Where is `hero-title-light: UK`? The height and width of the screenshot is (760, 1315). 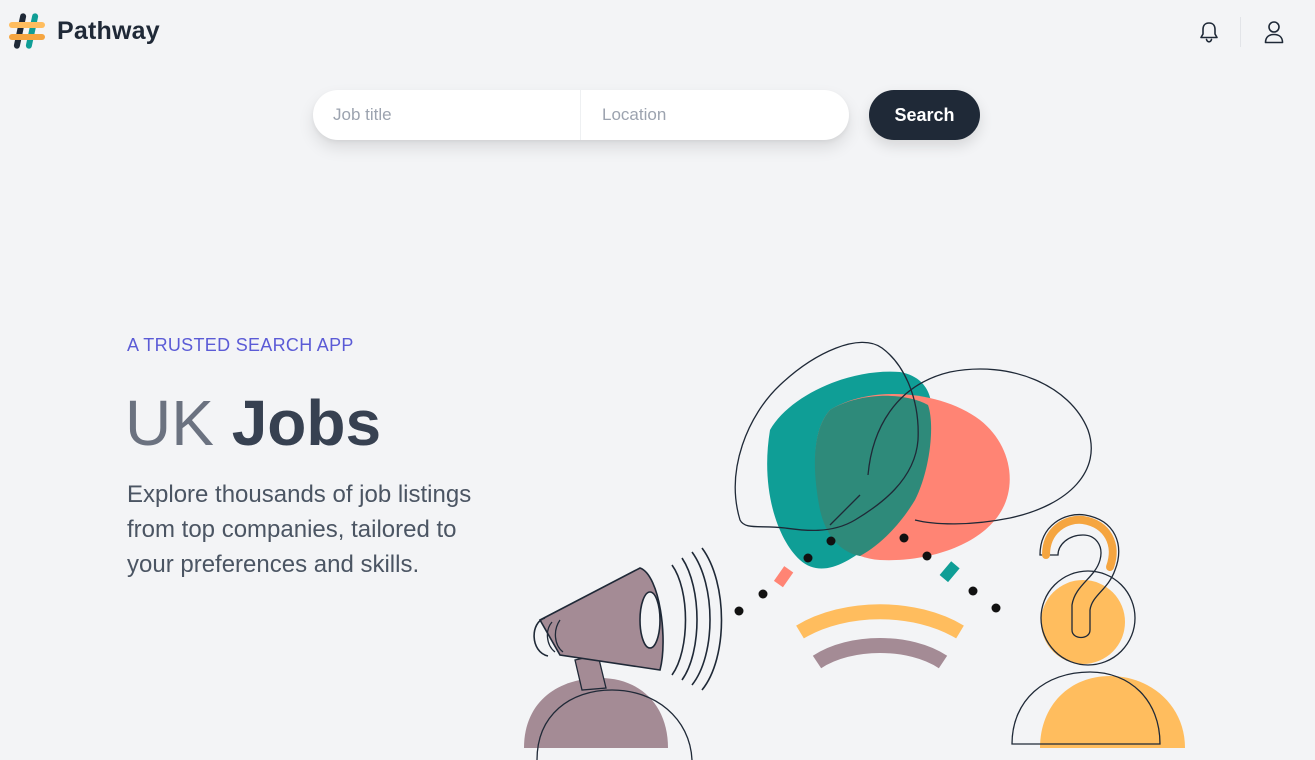 hero-title-light: UK is located at coordinates (169, 423).